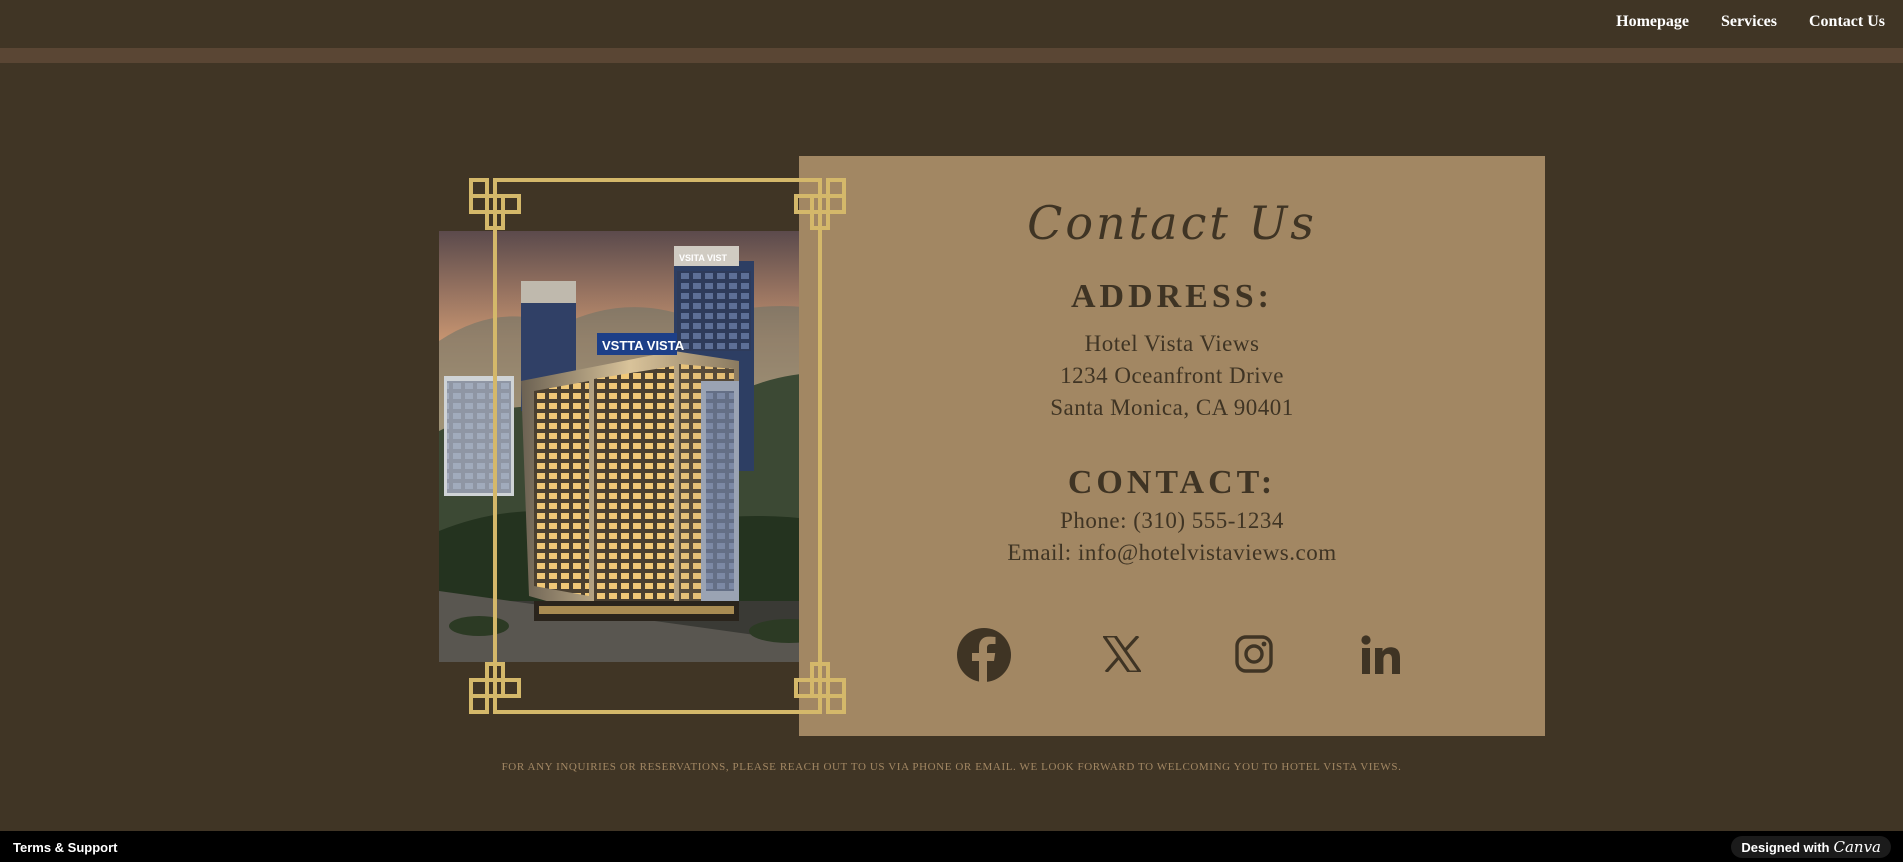  What do you see at coordinates (1172, 375) in the screenshot?
I see `address-line-street: 1234 Oceanfront Drive` at bounding box center [1172, 375].